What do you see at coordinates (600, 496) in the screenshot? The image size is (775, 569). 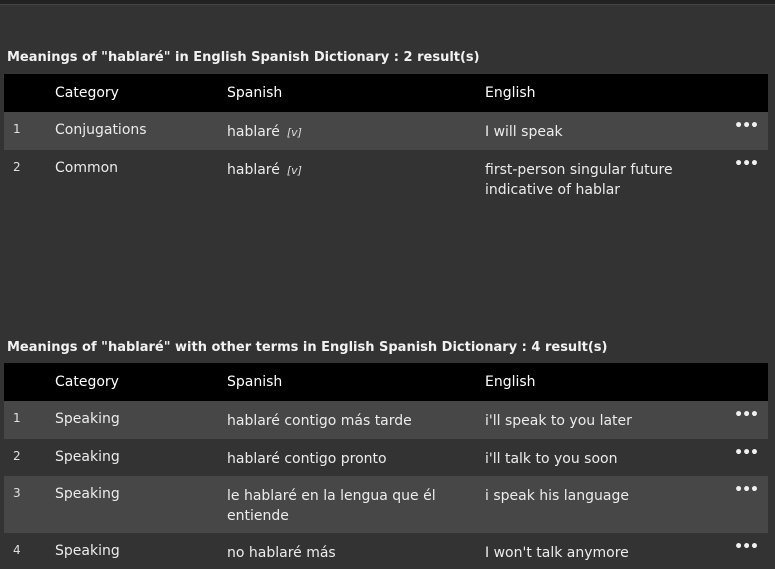 I see `row-english: i speak his language` at bounding box center [600, 496].